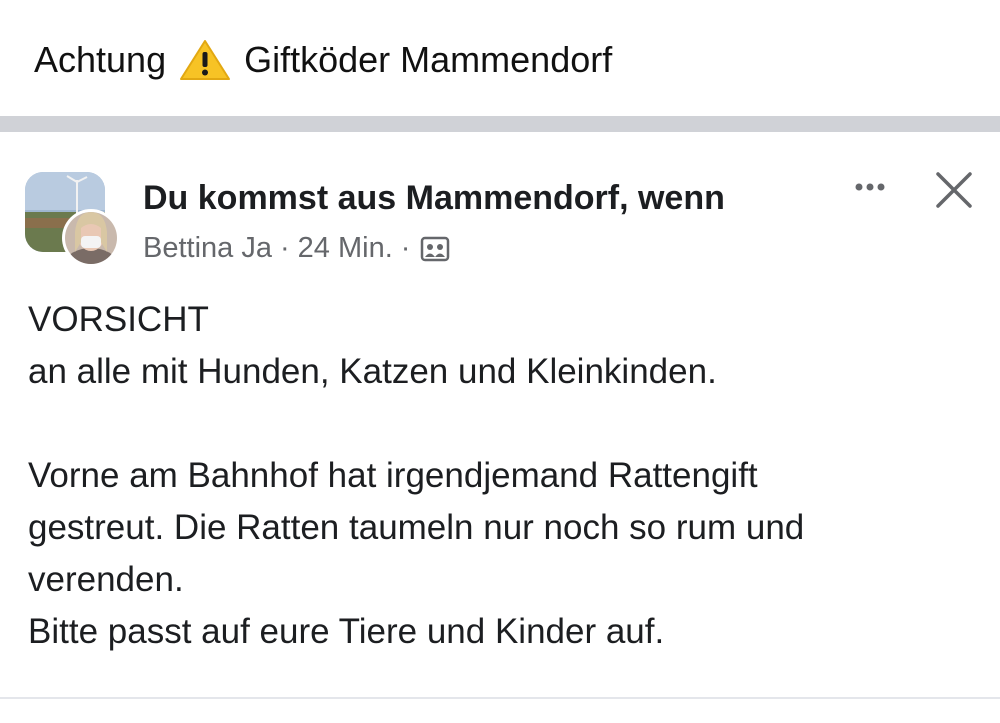 Image resolution: width=1000 pixels, height=723 pixels. Describe the element at coordinates (205, 60) in the screenshot. I see `warning-sign-icon` at that location.